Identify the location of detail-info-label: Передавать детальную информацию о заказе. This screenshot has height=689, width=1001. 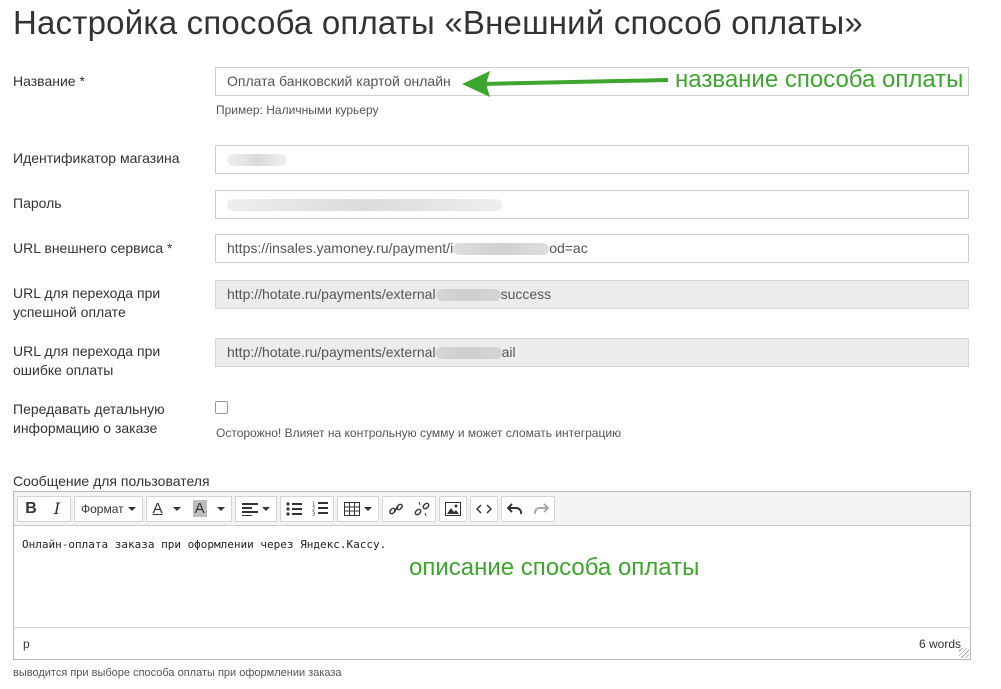
(89, 418).